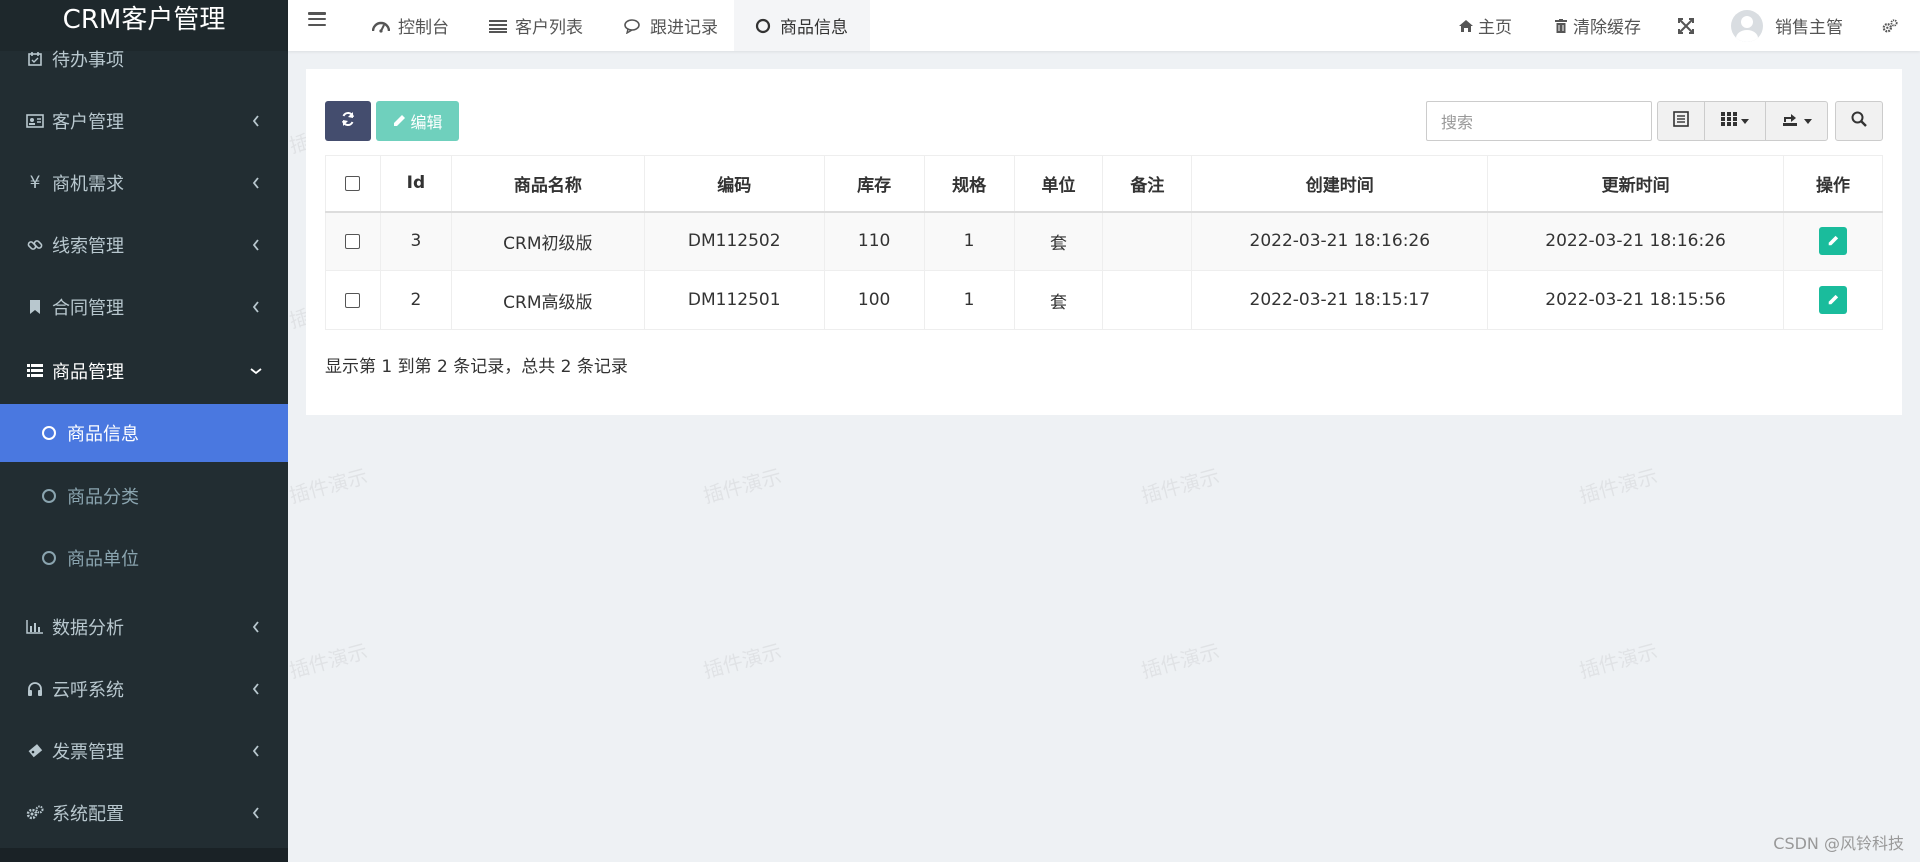 This screenshot has height=862, width=1920. Describe the element at coordinates (144, 751) in the screenshot. I see `sidebar-item-invoices: 发票管理` at that location.